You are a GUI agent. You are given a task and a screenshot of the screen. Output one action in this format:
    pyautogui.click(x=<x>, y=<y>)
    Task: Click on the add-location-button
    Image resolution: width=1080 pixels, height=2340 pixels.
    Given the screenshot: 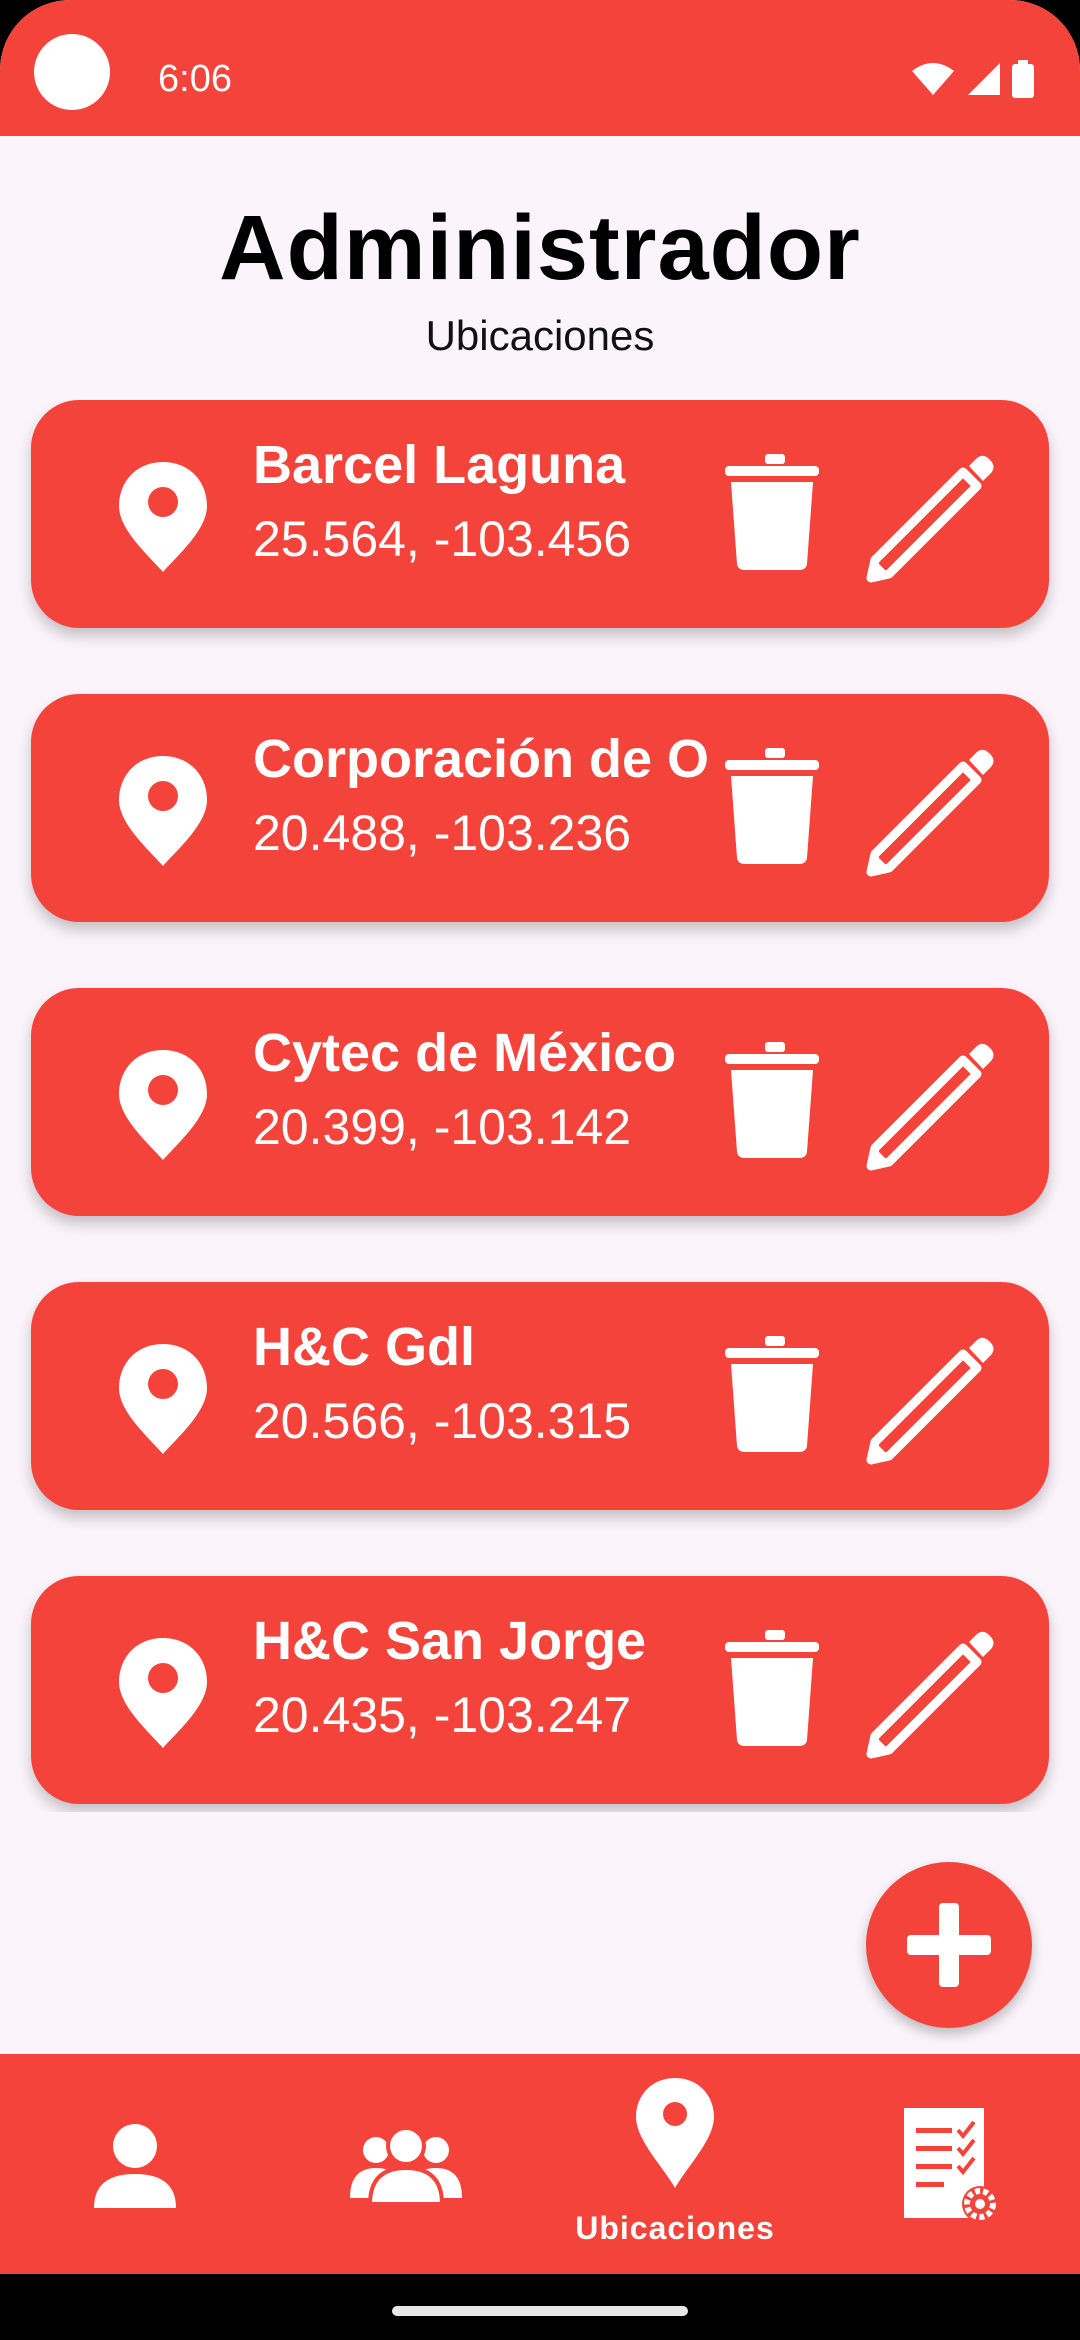 What is the action you would take?
    pyautogui.click(x=949, y=1945)
    